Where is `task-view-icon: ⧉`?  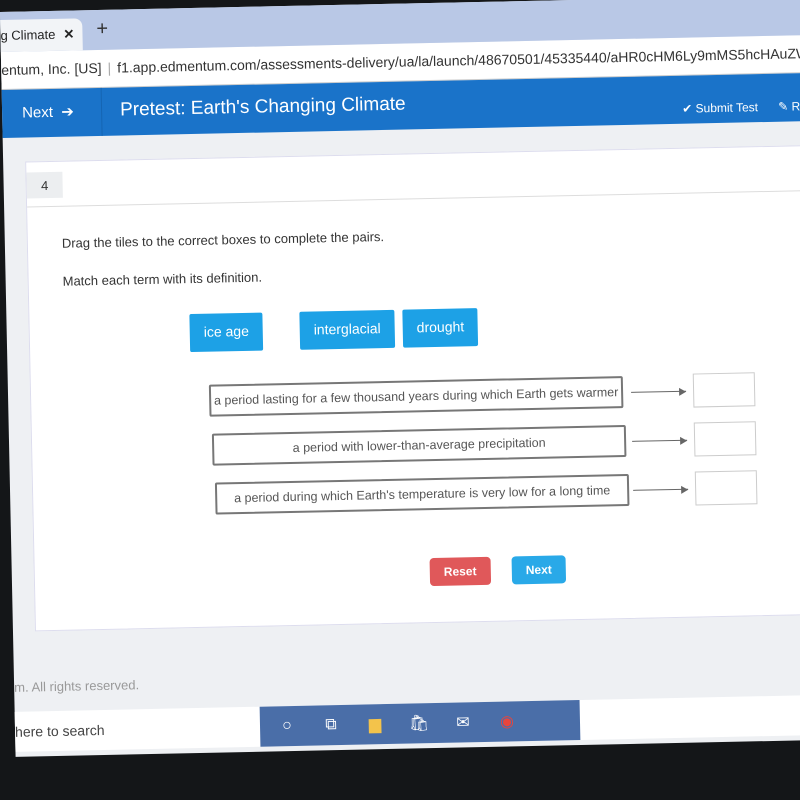 task-view-icon: ⧉ is located at coordinates (331, 725).